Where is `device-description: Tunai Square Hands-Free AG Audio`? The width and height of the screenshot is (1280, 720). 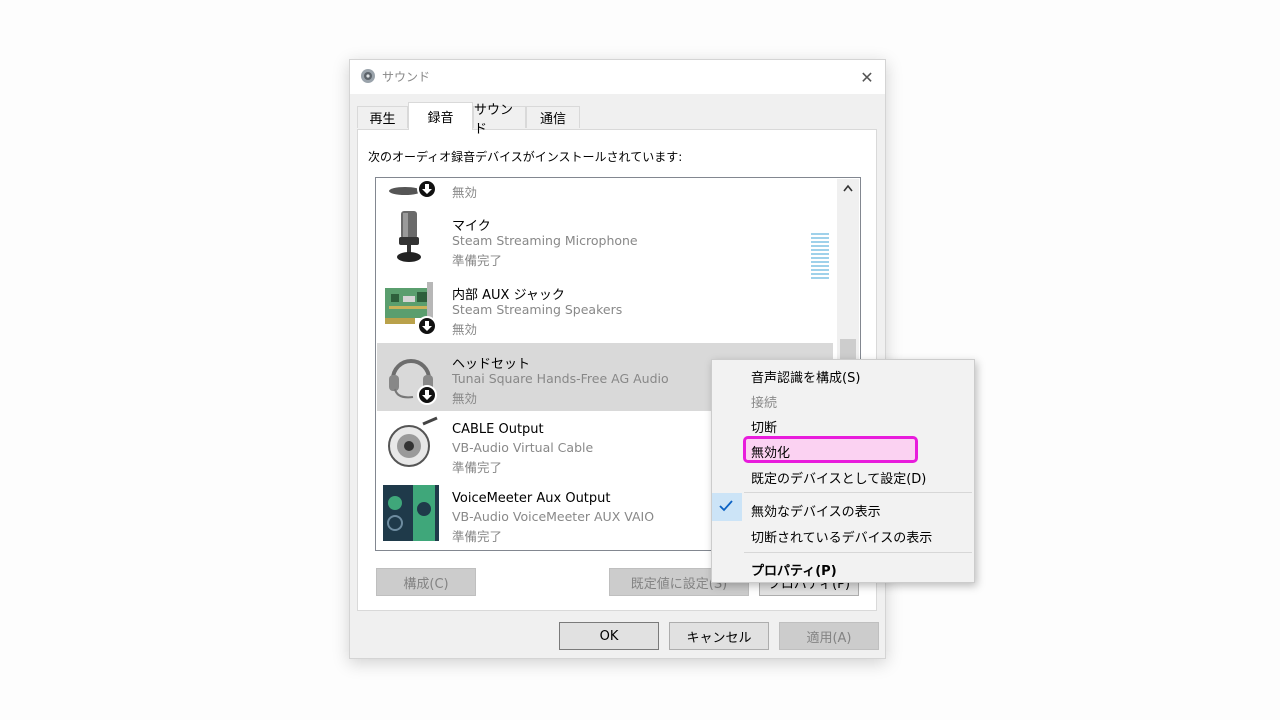
device-description: Tunai Square Hands-Free AG Audio is located at coordinates (560, 378).